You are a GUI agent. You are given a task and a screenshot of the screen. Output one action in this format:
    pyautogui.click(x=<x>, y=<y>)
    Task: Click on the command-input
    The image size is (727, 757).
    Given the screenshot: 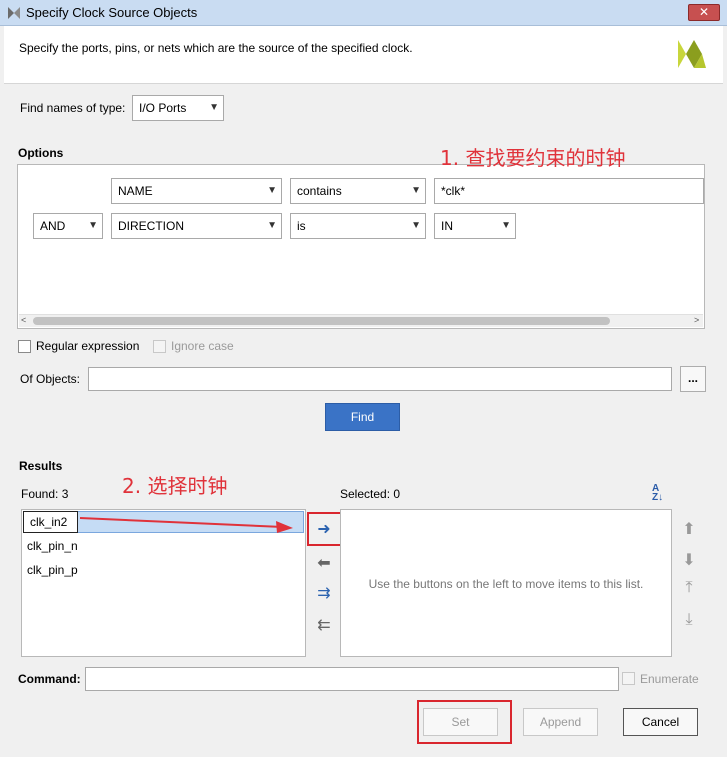 What is the action you would take?
    pyautogui.click(x=352, y=679)
    